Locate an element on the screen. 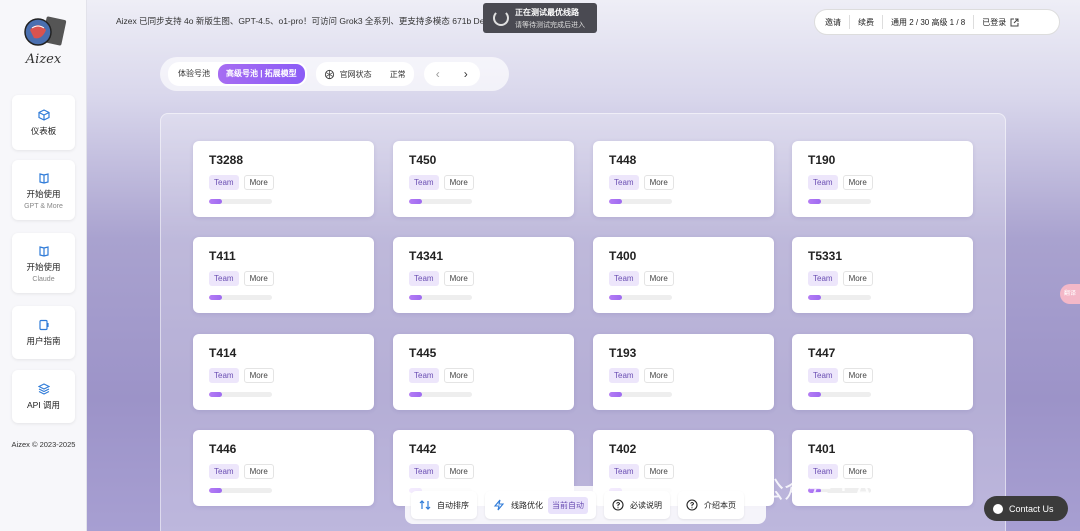 The width and height of the screenshot is (1080, 531). auto-sort-label: 自动排序 is located at coordinates (453, 505).